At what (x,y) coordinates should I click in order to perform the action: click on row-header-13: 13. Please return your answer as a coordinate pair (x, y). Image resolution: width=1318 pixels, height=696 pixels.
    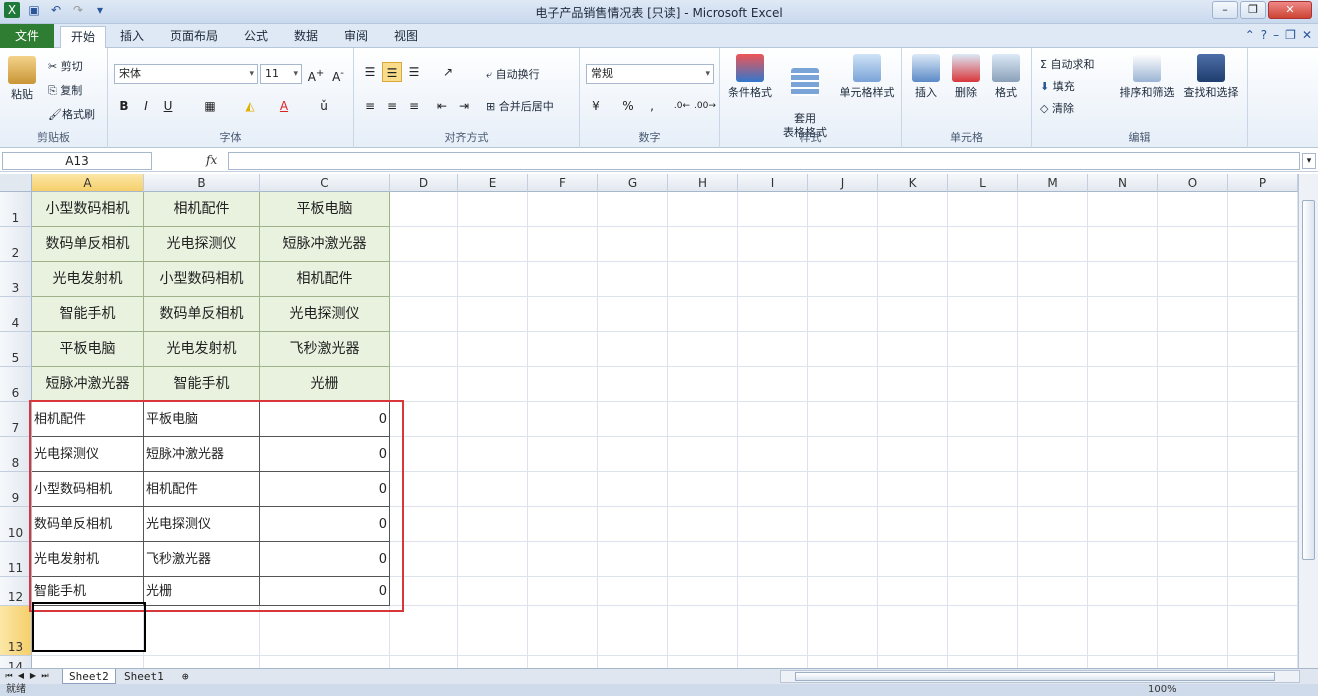
    Looking at the image, I should click on (16, 631).